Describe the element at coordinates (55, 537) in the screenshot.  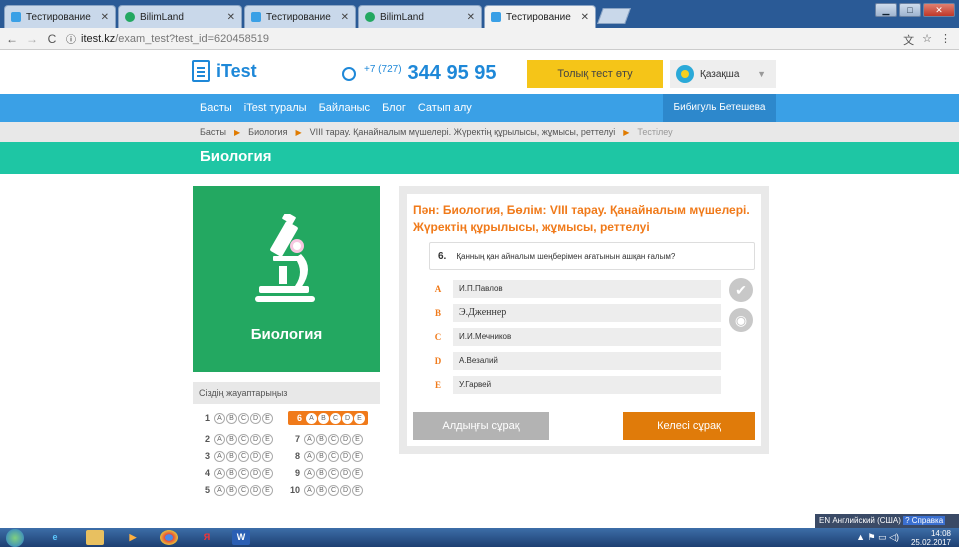
I see `ie-icon: e` at that location.